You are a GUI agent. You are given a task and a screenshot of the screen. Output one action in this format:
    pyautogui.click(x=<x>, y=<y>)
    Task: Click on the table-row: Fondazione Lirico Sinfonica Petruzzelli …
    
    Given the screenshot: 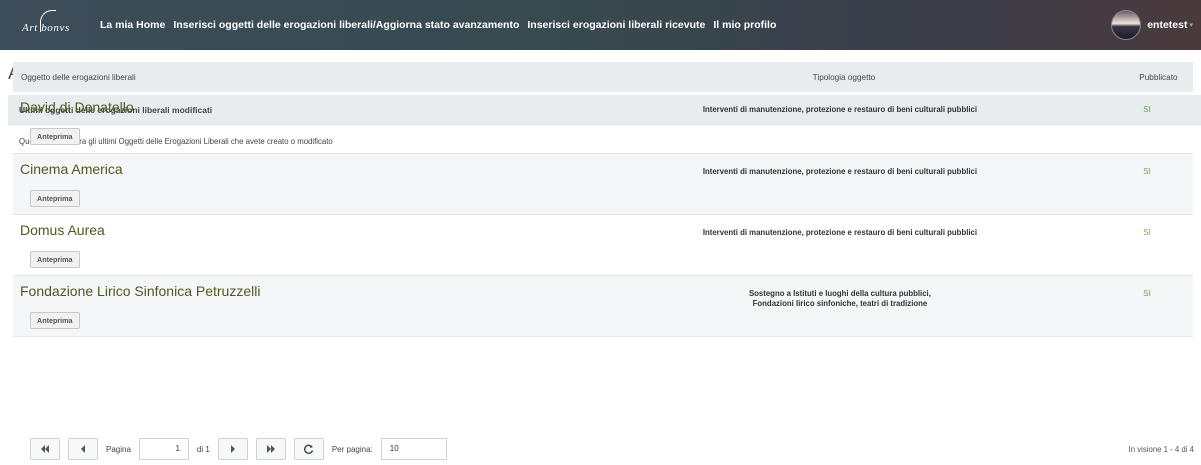 What is the action you would take?
    pyautogui.click(x=603, y=306)
    